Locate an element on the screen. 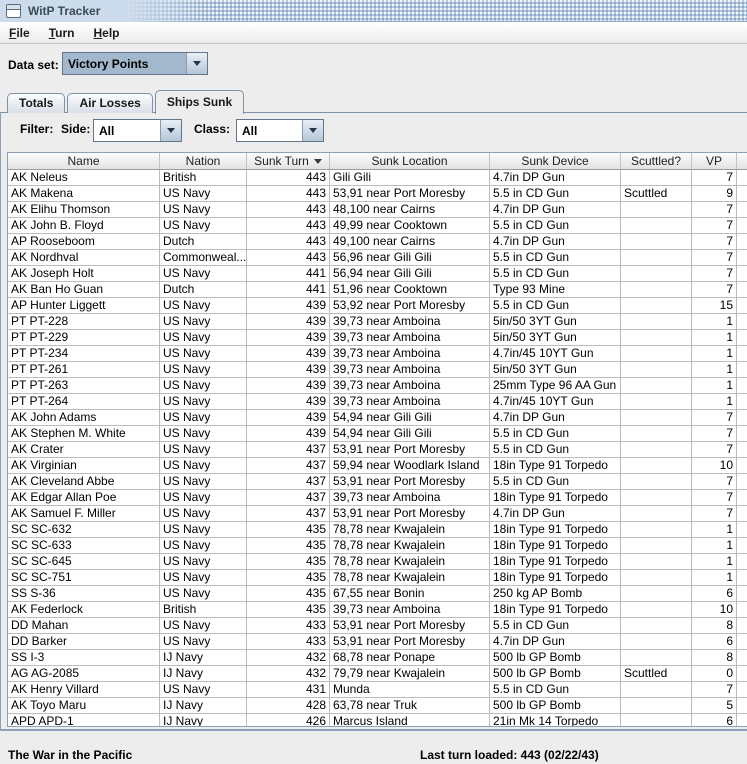  class-filter-button is located at coordinates (312, 130).